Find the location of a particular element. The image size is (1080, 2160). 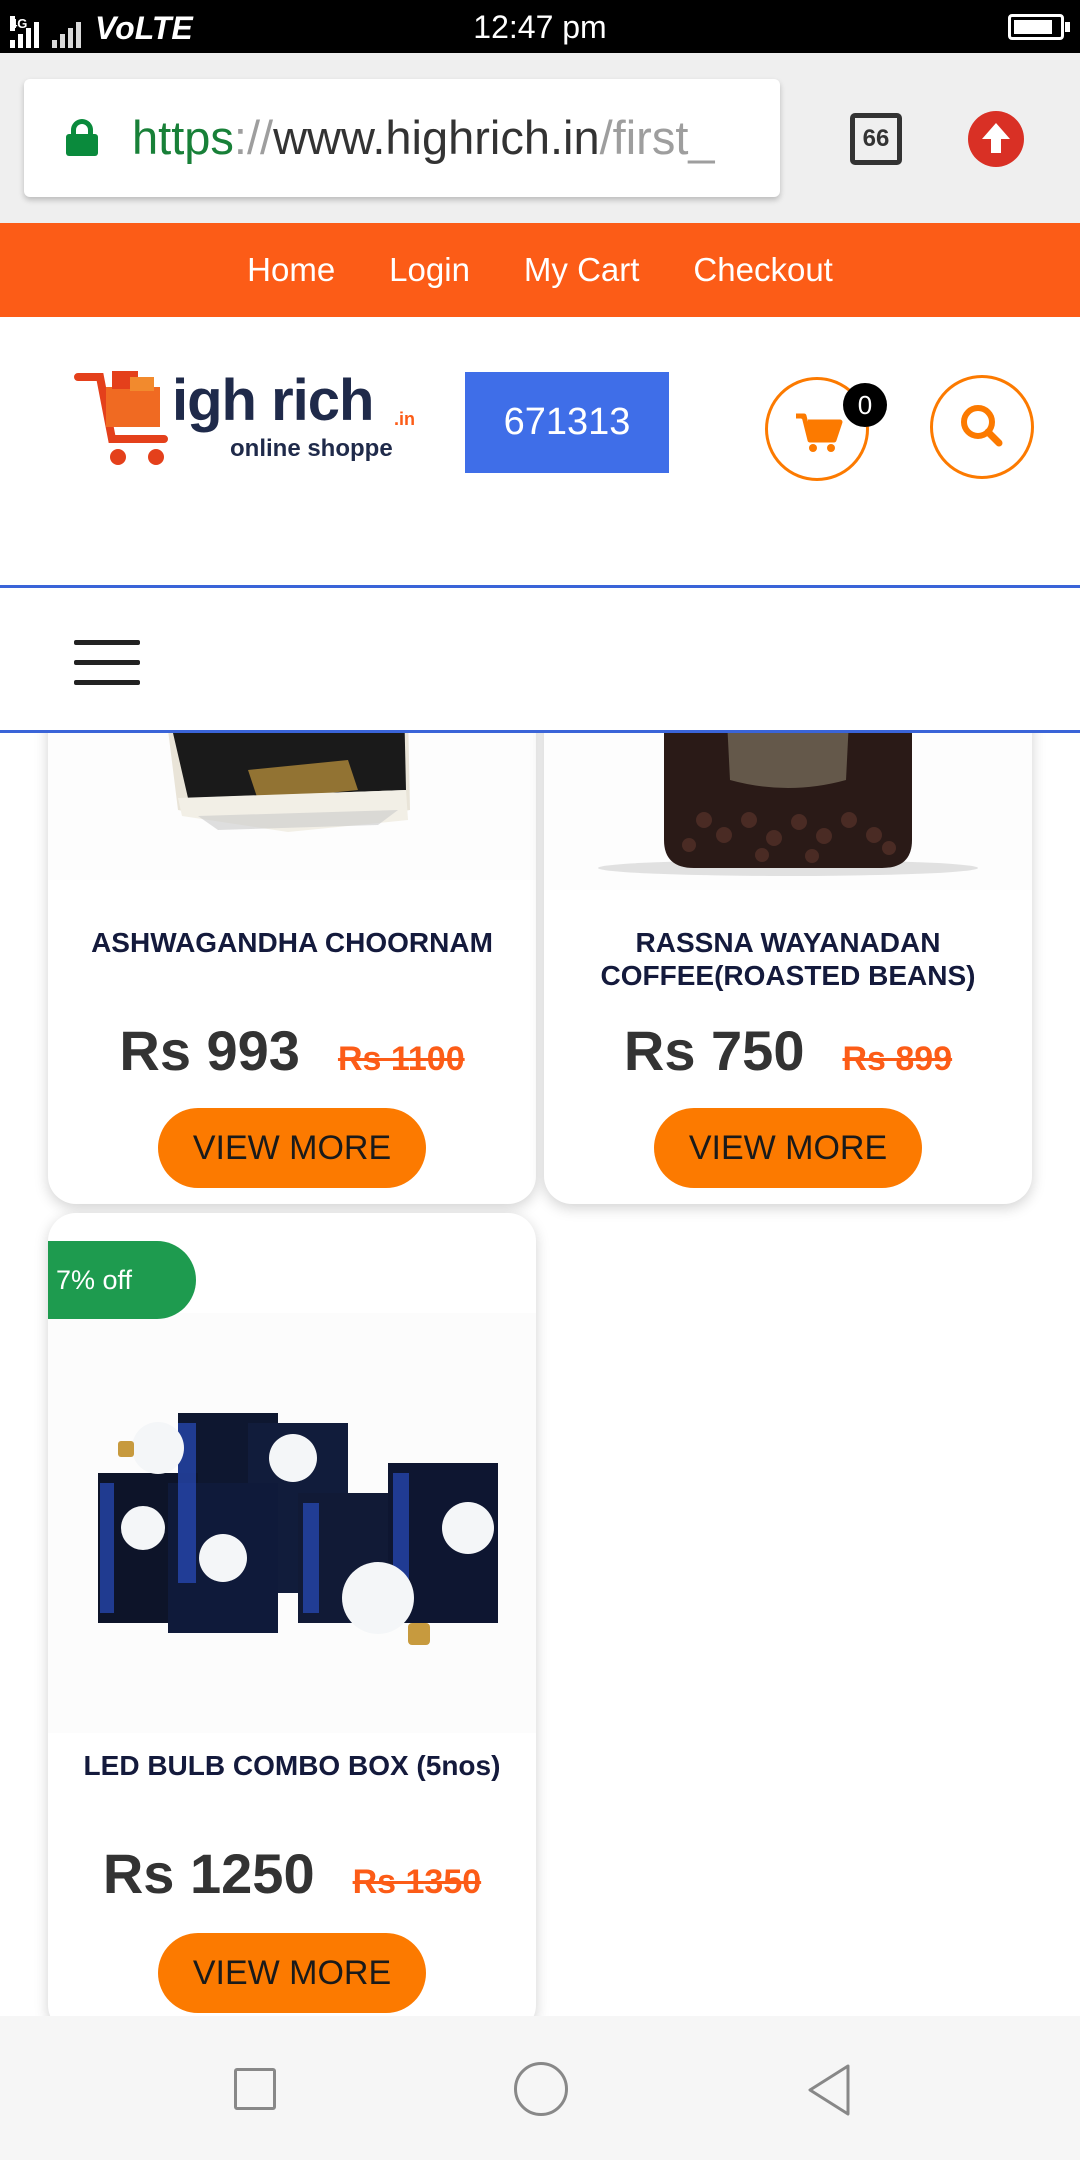

url-text: https://www.highrich.in/first_ is located at coordinates (423, 138).